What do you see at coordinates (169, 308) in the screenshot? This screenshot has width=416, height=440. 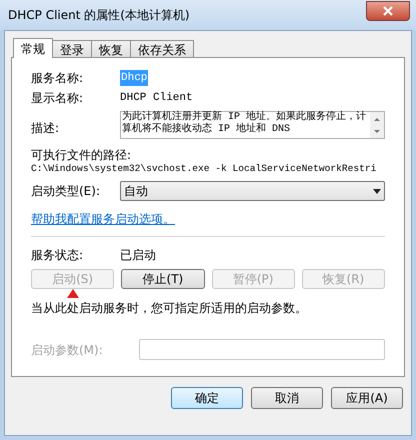 I see `hint-text: 当从此处启动服务时，您可指定所适用的启动参数。` at bounding box center [169, 308].